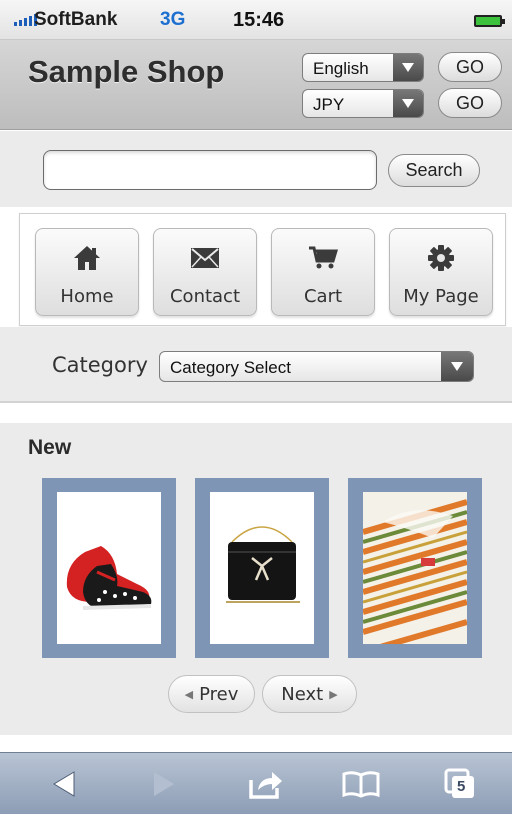 This screenshot has width=512, height=814. I want to click on browser-toolbar: 5, so click(256, 783).